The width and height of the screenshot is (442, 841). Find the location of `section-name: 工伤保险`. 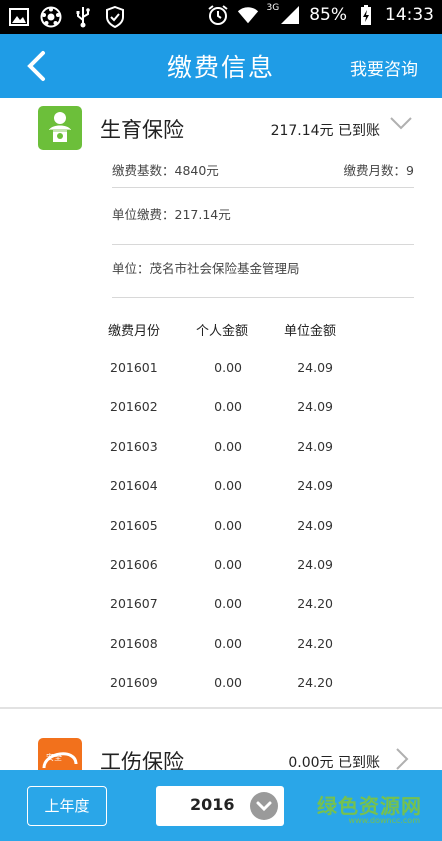

section-name: 工伤保险 is located at coordinates (142, 760).